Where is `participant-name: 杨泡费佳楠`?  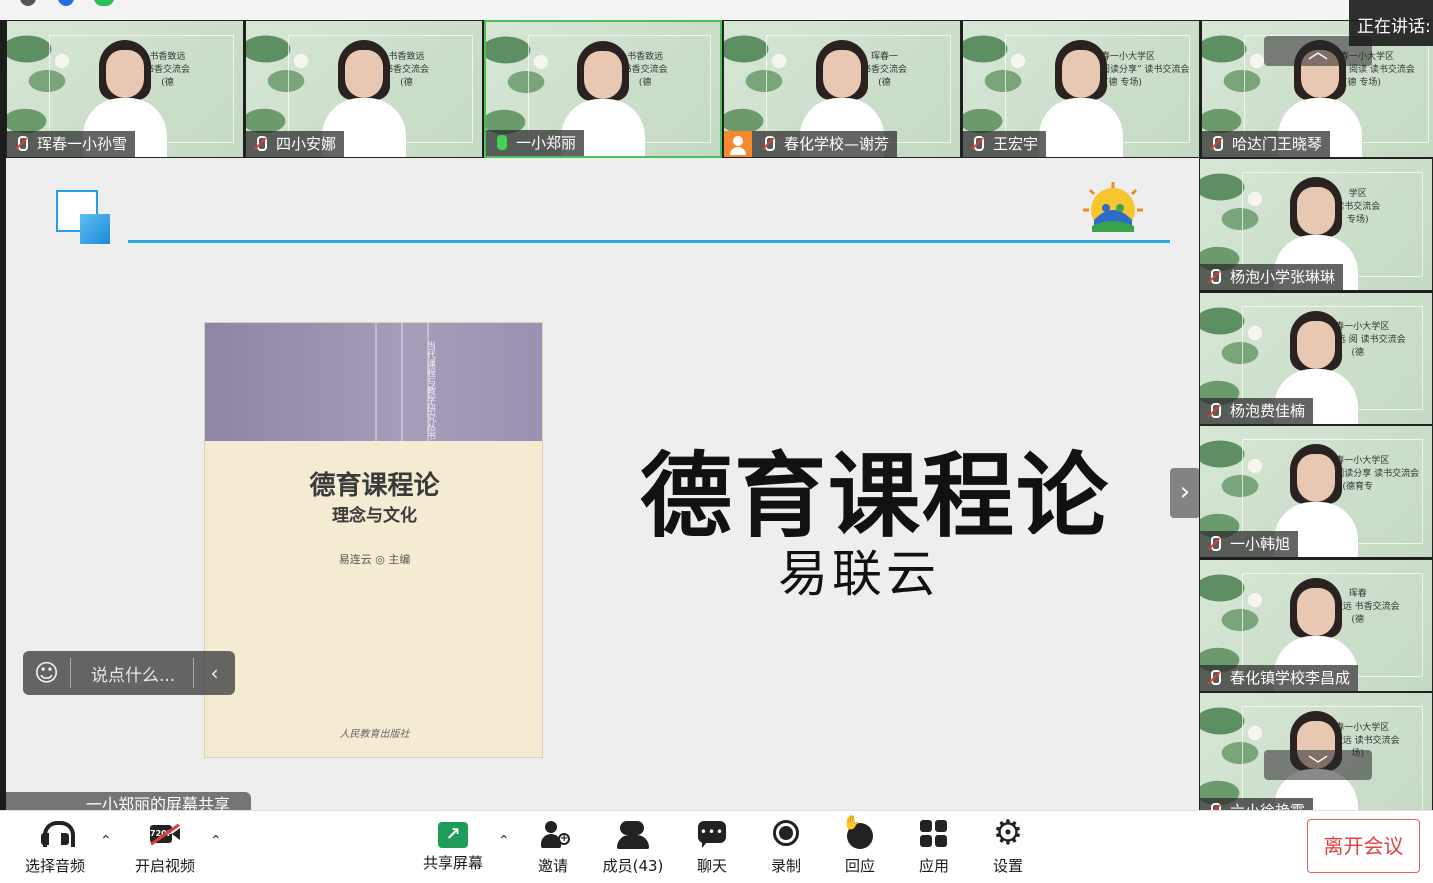 participant-name: 杨泡费佳楠 is located at coordinates (1268, 410).